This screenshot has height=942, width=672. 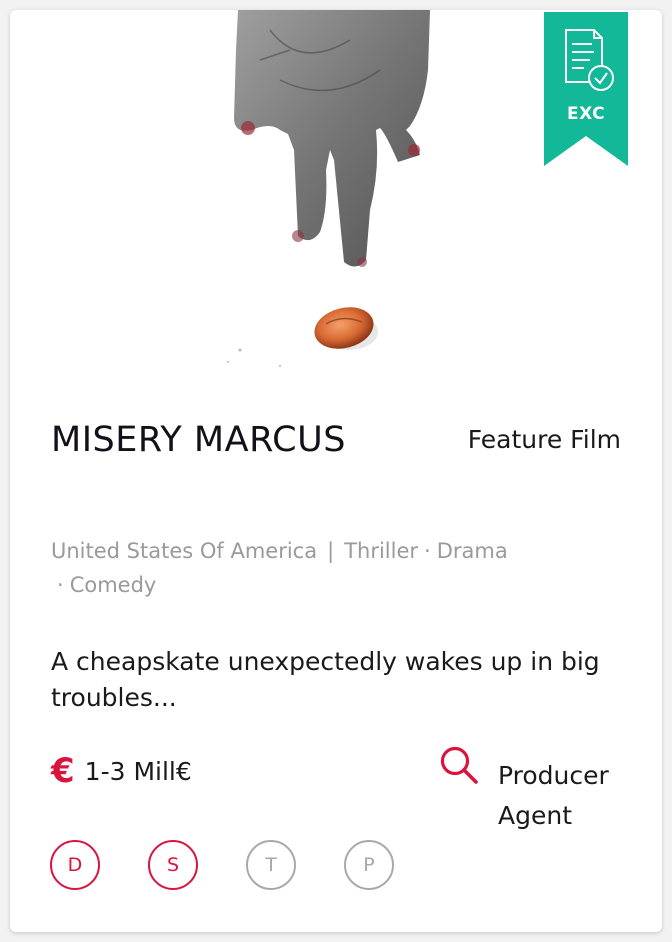 I want to click on looking-for: Producer Agent, so click(x=553, y=796).